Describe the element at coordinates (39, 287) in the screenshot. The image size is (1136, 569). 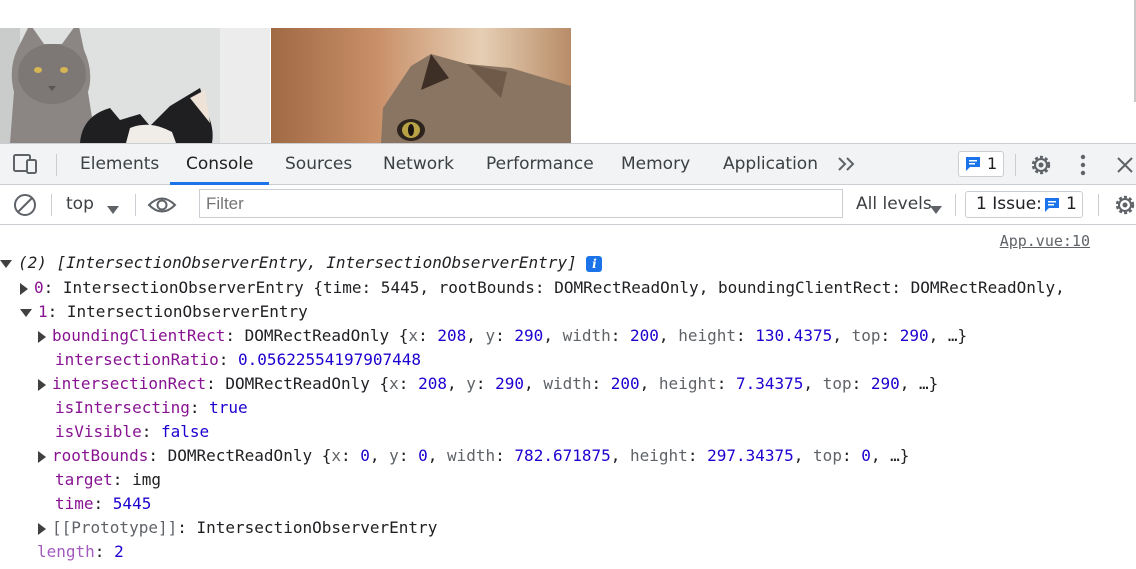
I see `array-index: 0` at that location.